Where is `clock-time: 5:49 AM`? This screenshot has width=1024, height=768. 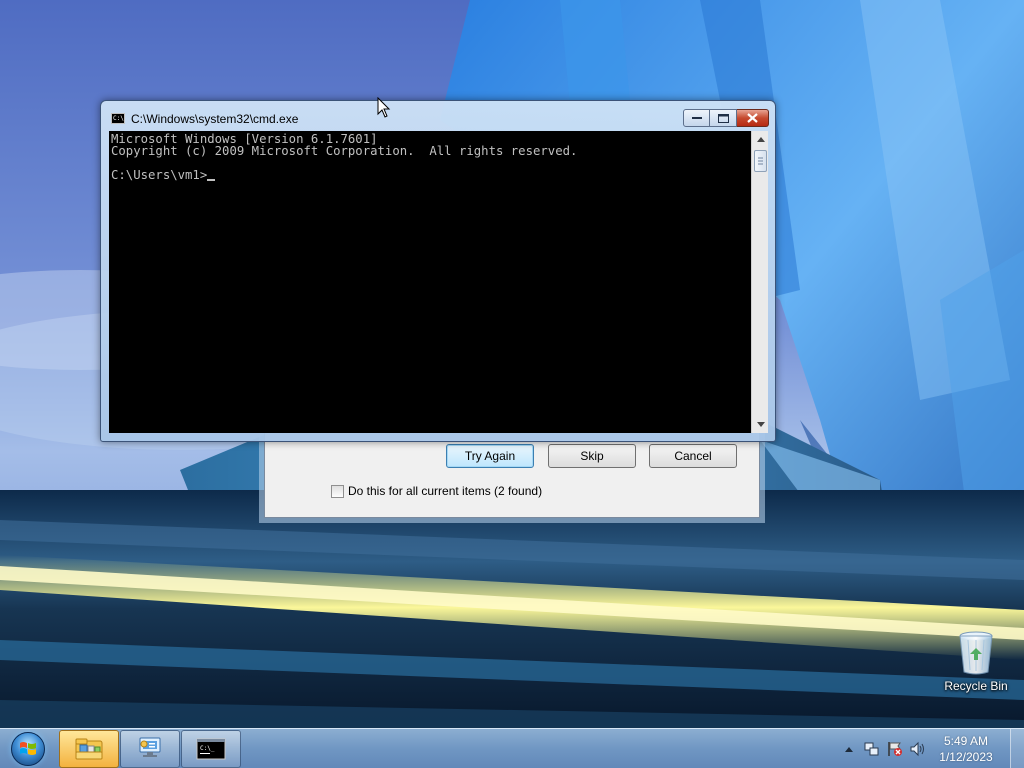 clock-time: 5:49 AM is located at coordinates (966, 741).